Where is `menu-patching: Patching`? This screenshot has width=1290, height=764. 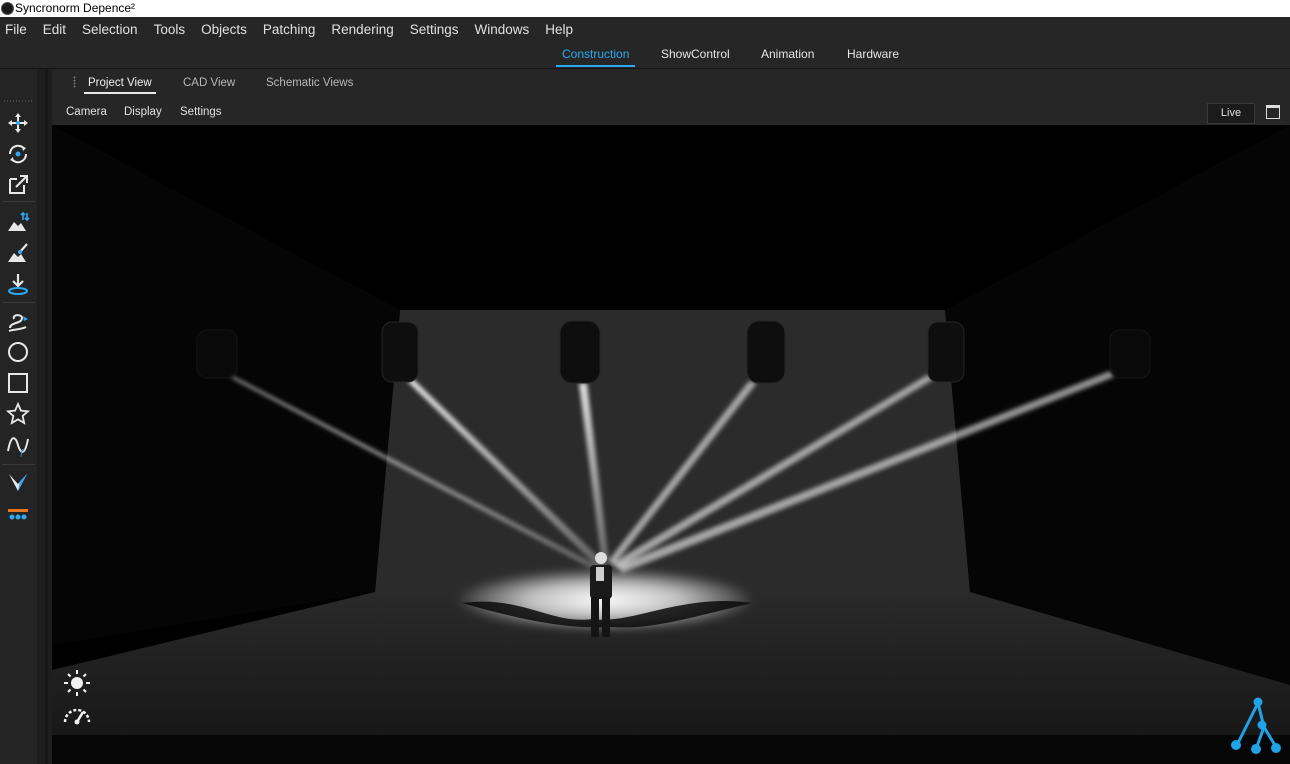
menu-patching: Patching is located at coordinates (292, 29).